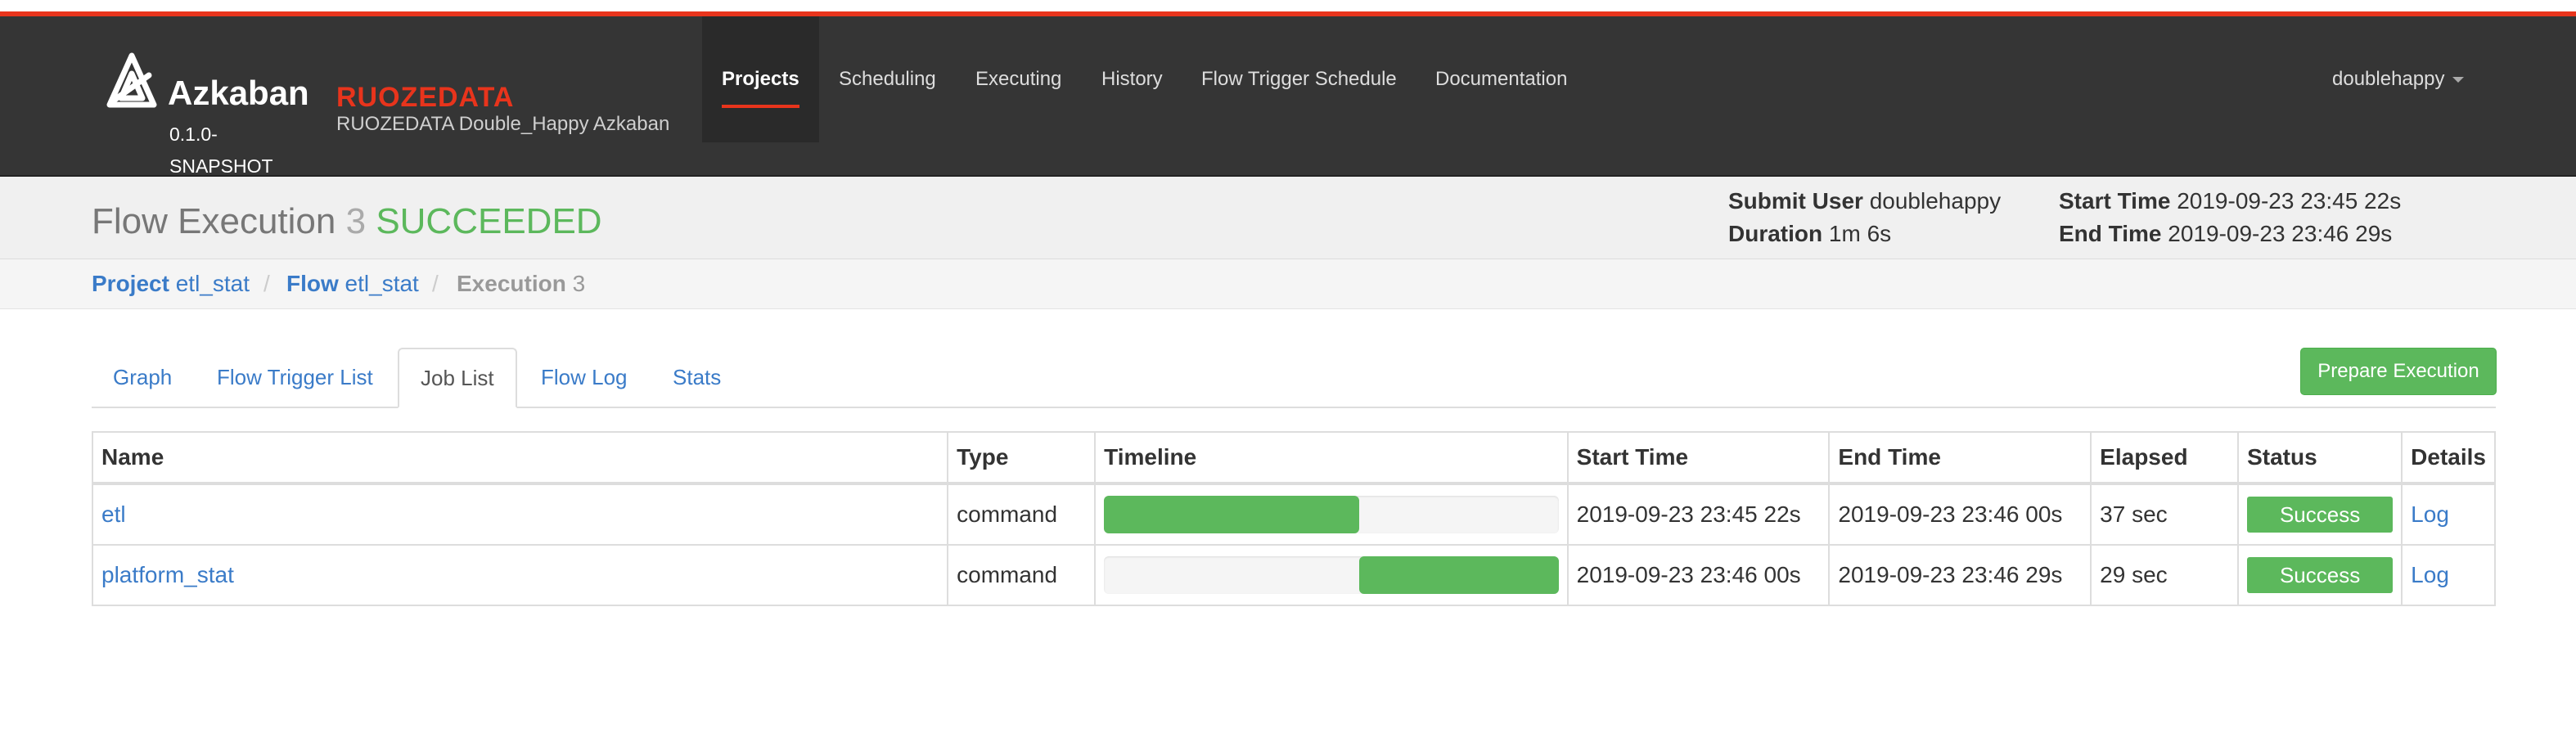 This screenshot has width=2576, height=751. I want to click on start-time-value: 2019-09-23 23:45 22s, so click(2289, 201).